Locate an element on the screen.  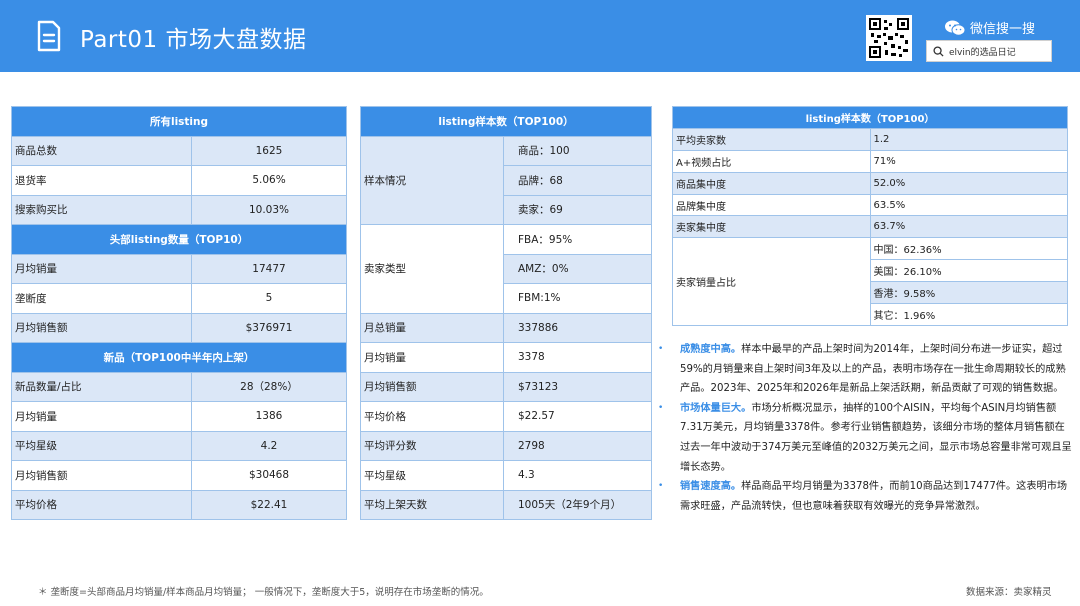
note-title: 市场体量巨大。 is located at coordinates (716, 408).